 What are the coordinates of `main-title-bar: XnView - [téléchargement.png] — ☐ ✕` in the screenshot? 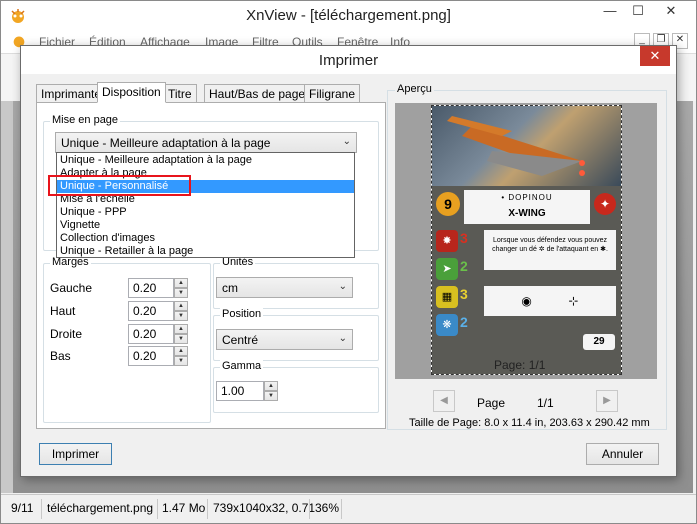 It's located at (348, 16).